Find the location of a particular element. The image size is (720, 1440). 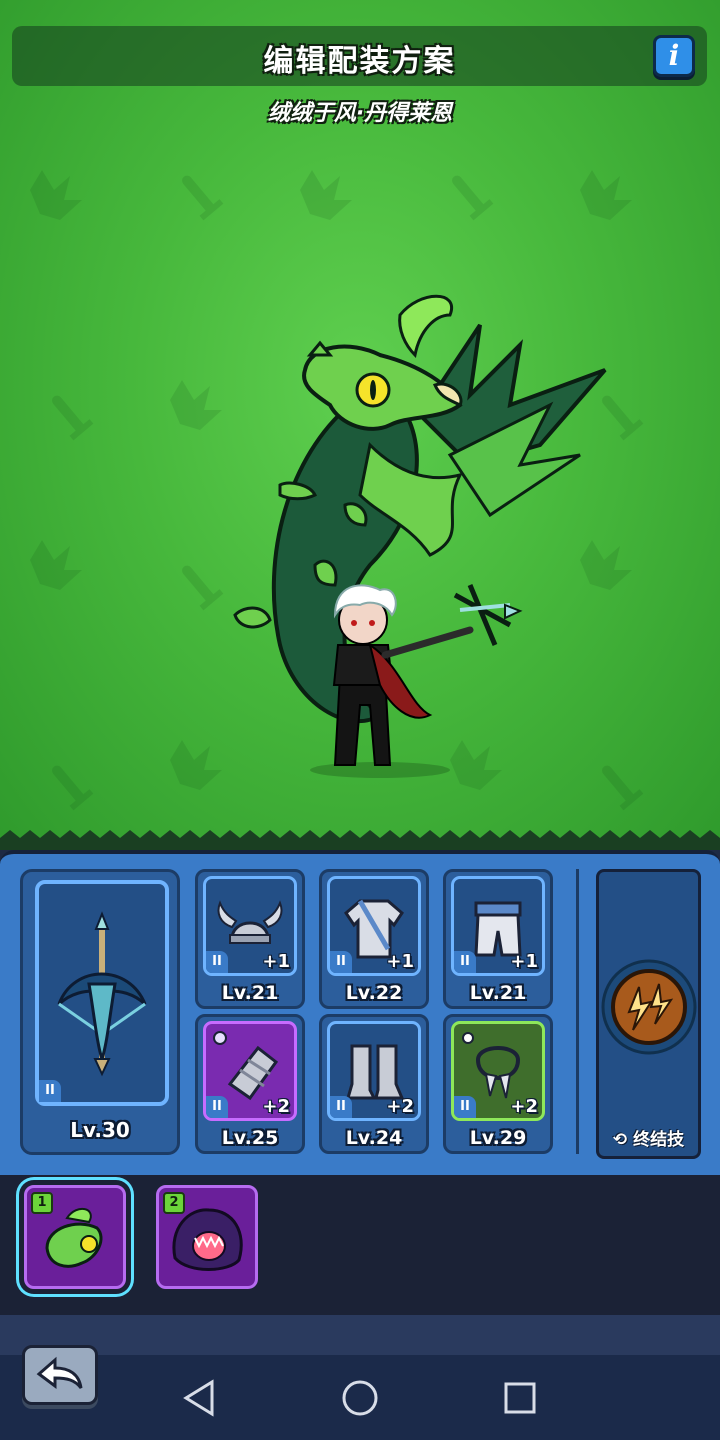

info-button: i is located at coordinates (674, 56).